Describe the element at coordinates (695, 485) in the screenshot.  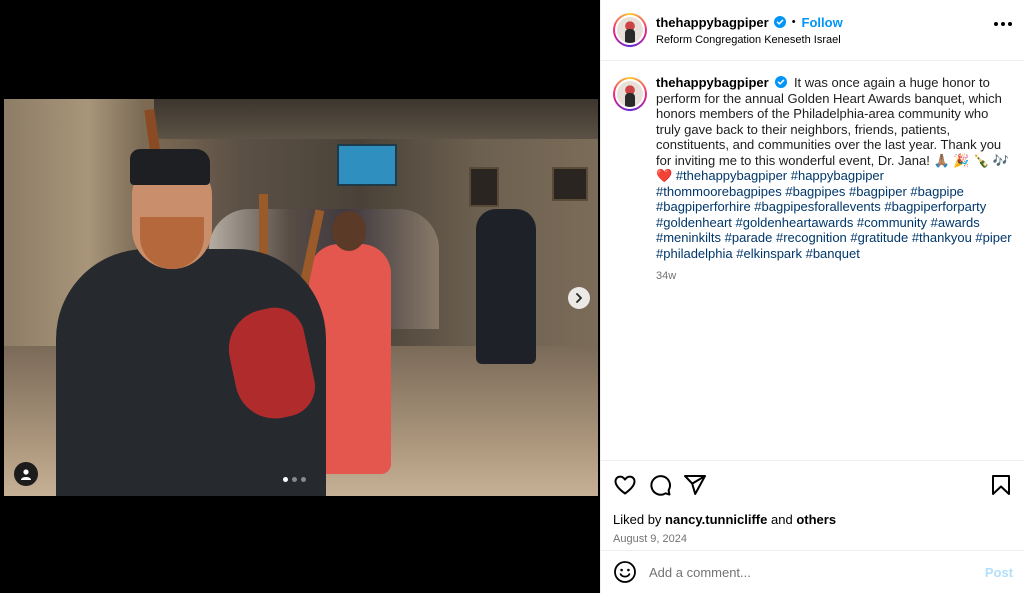
I see `share-icon` at that location.